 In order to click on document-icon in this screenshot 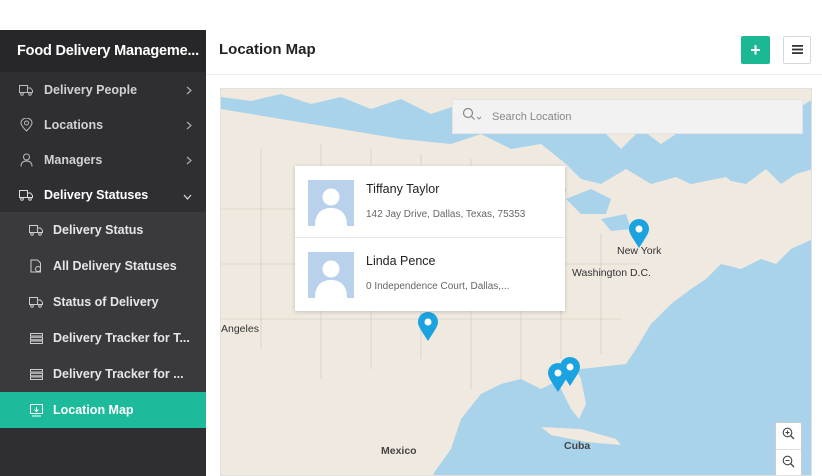, I will do `click(36, 266)`.